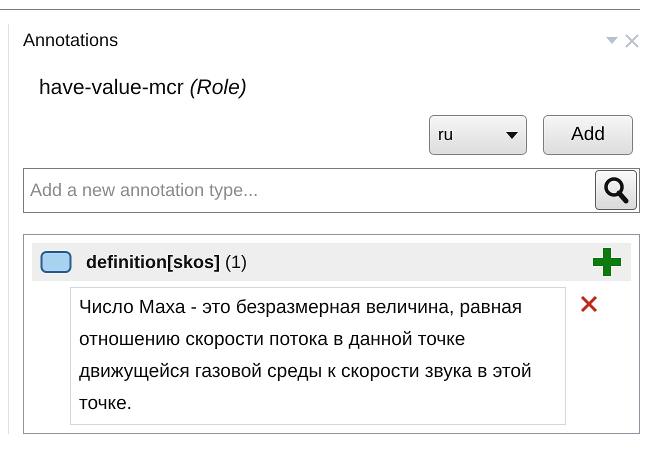 This screenshot has height=449, width=645. I want to click on search-icon, so click(616, 190).